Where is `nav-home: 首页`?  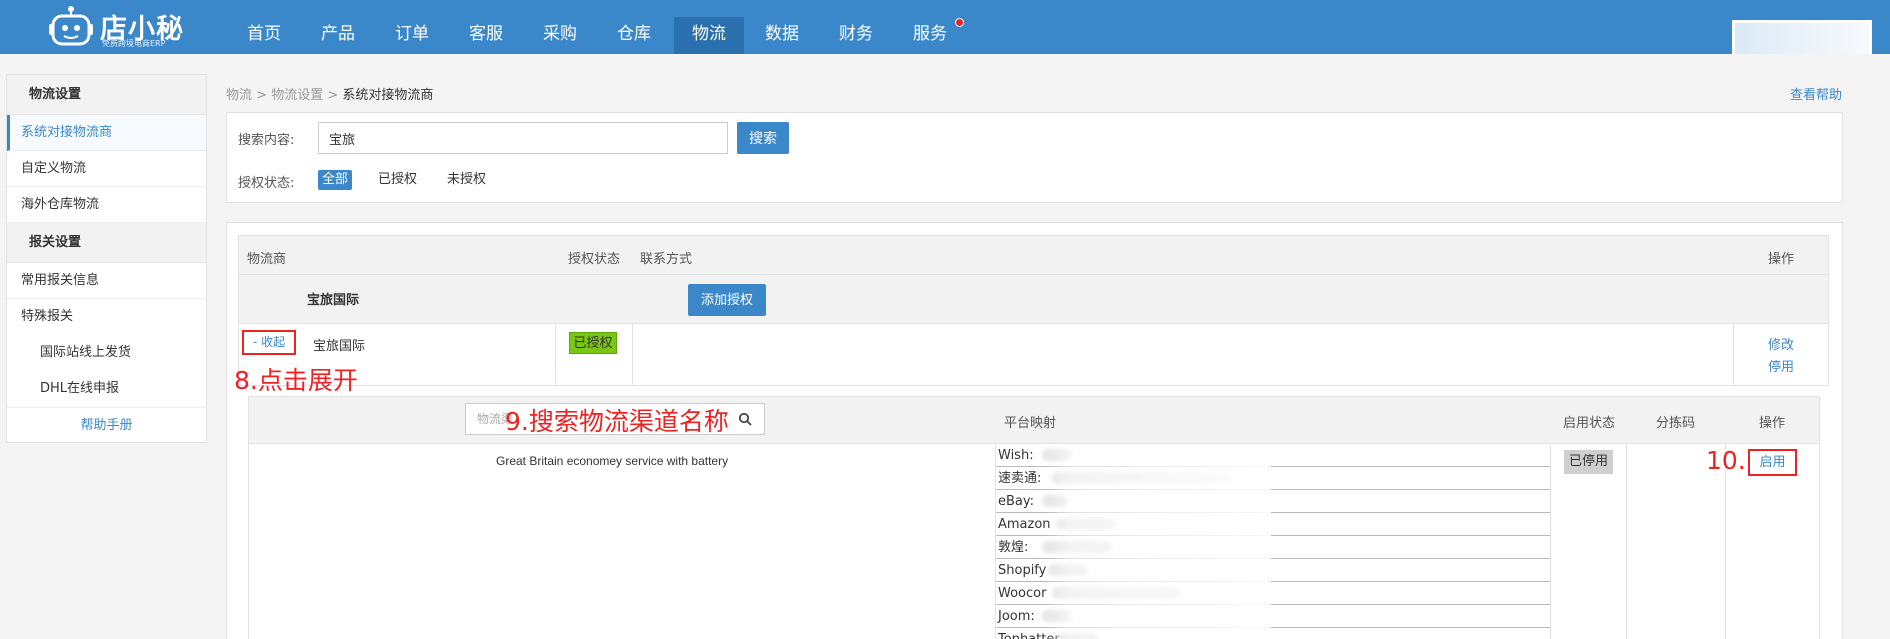
nav-home: 首页 is located at coordinates (264, 27).